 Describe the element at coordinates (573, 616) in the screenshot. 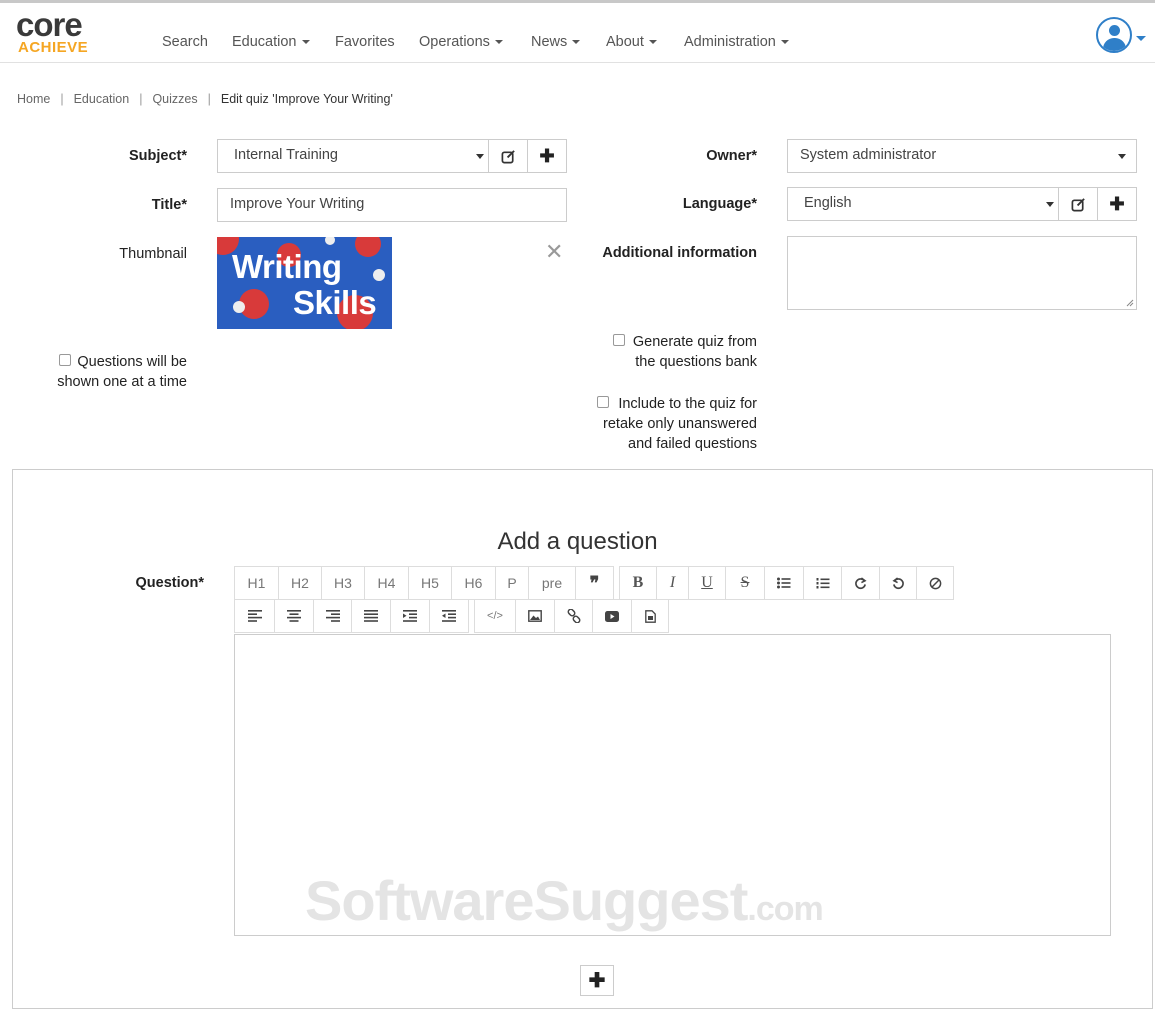

I see `toolbar-link-button` at that location.